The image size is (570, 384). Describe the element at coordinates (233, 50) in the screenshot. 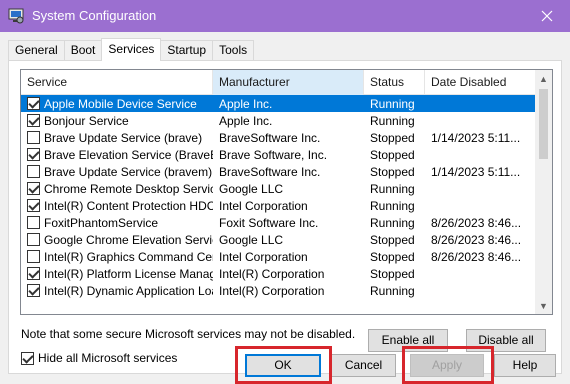

I see `tab-tools: Tools` at that location.